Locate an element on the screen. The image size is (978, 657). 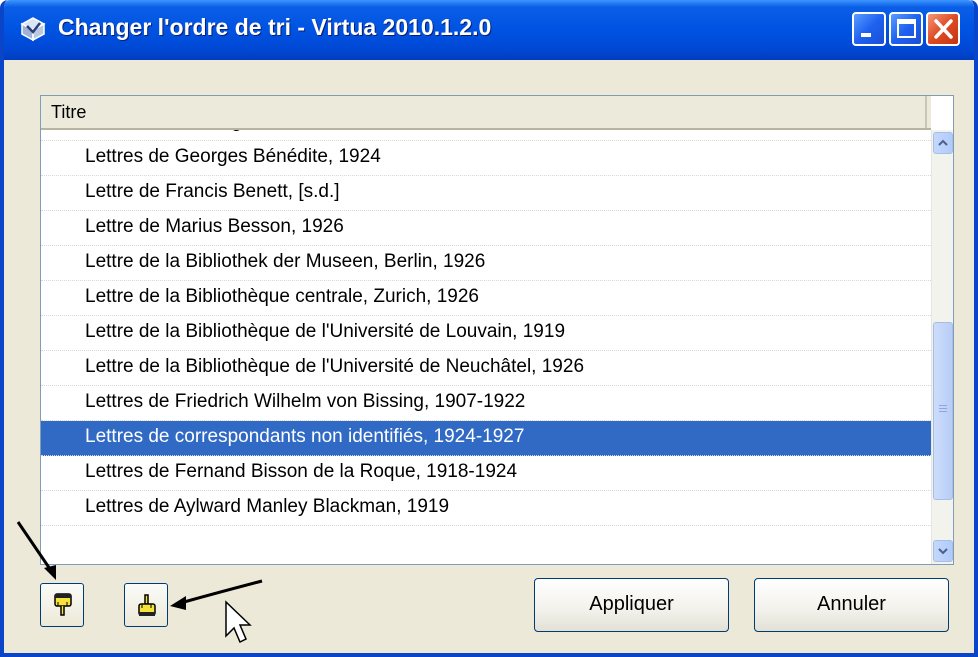
virtua-app-icon is located at coordinates (33, 29).